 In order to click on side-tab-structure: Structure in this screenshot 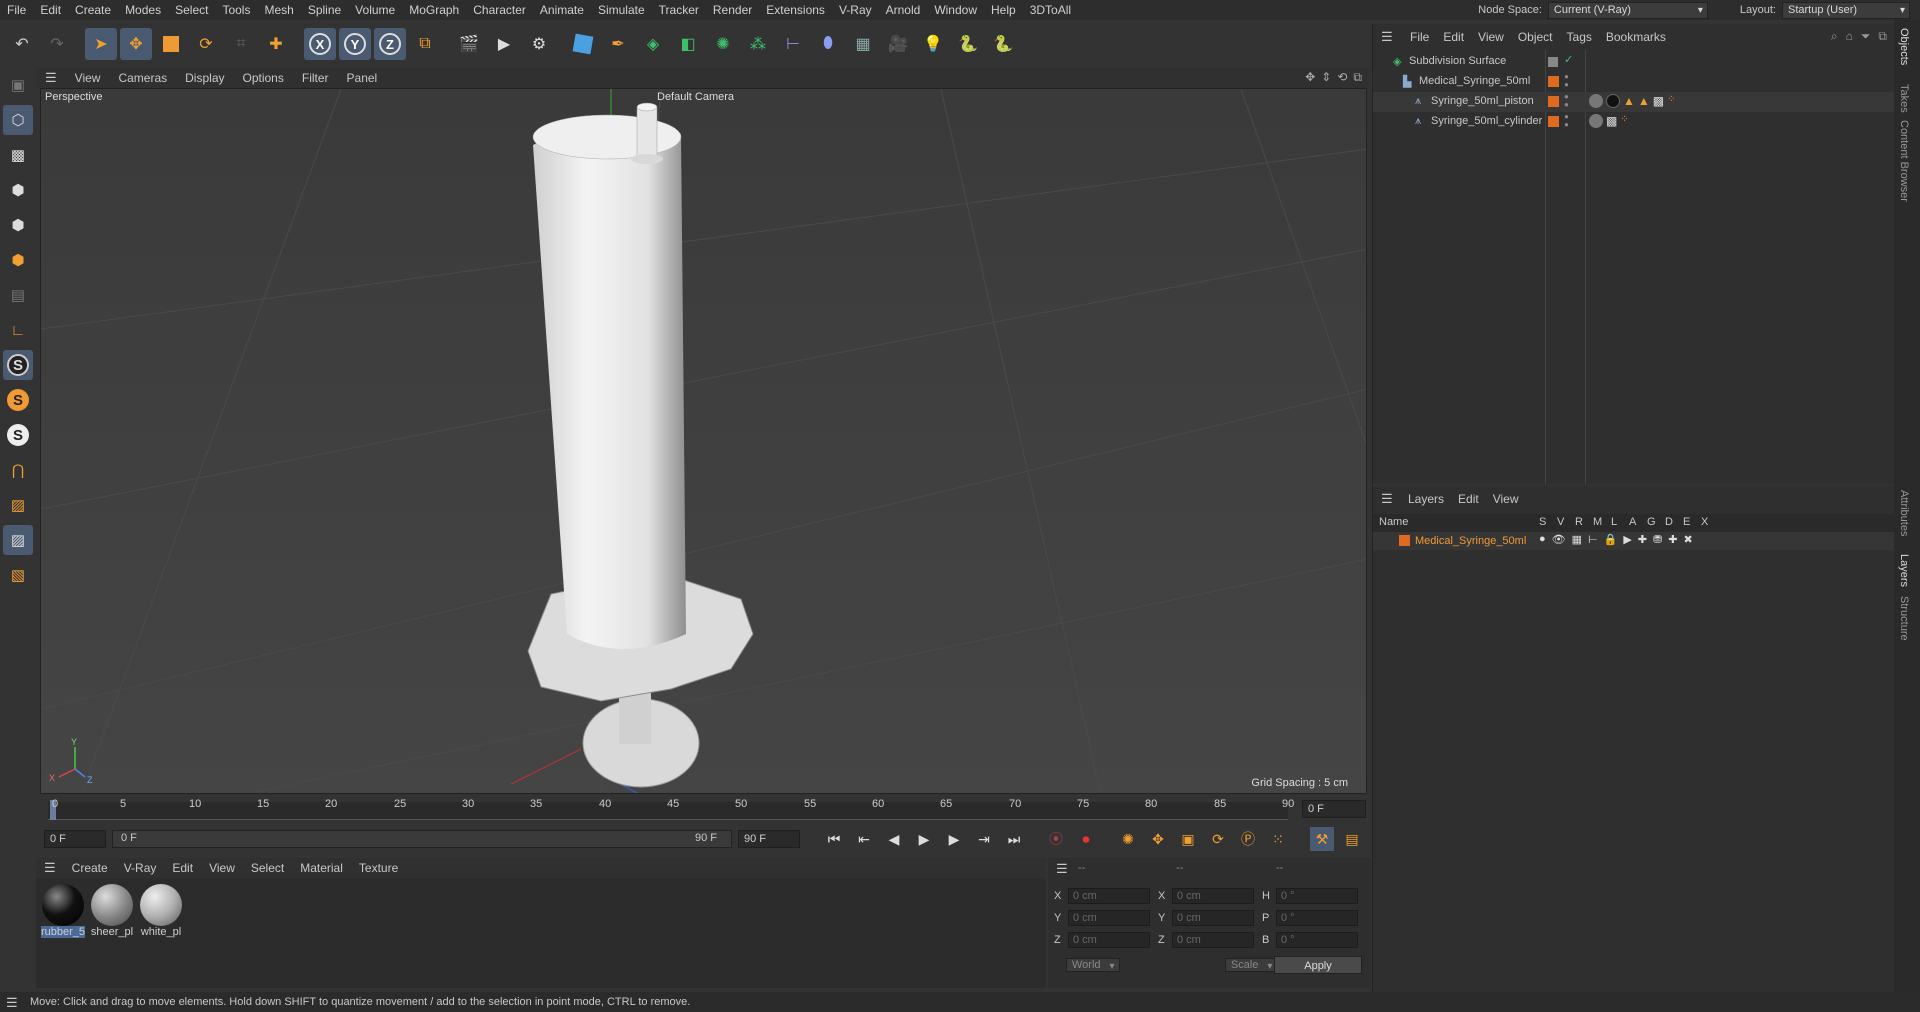, I will do `click(1904, 618)`.